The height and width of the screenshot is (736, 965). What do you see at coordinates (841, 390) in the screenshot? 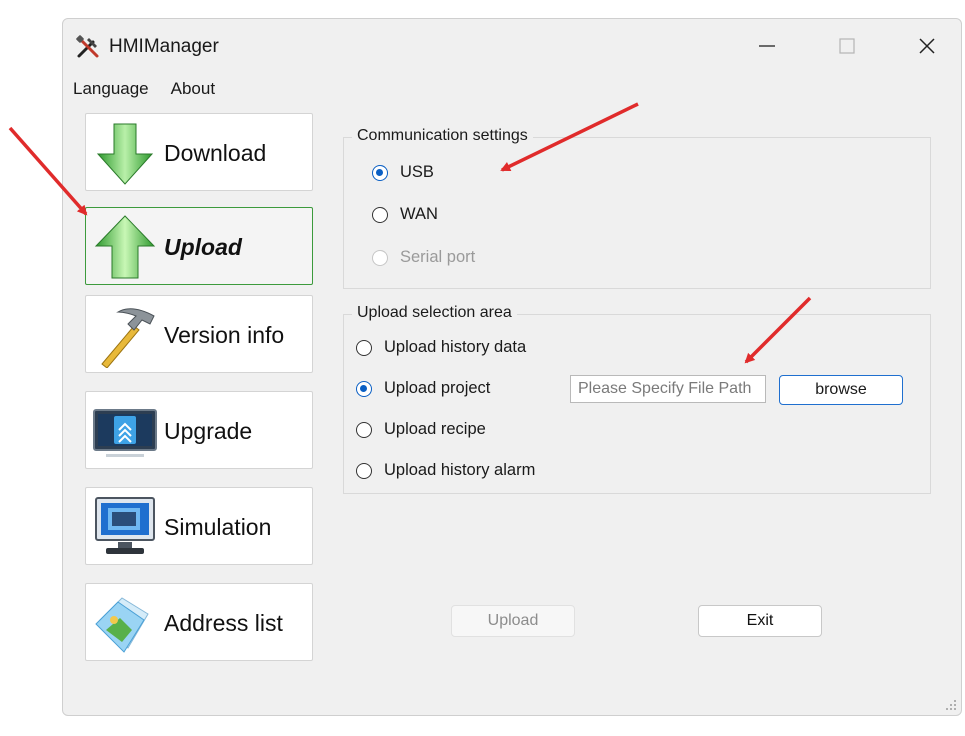
I see `browse-button: browse` at bounding box center [841, 390].